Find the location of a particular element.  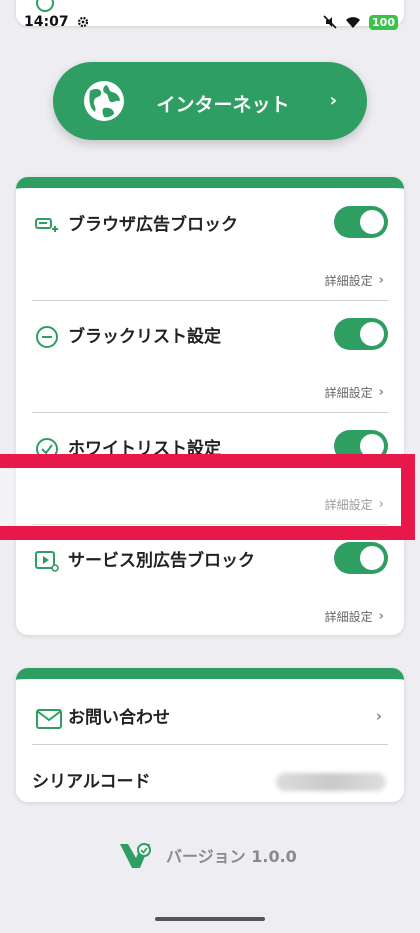

feature-title: ブラウザ広告ブロック is located at coordinates (153, 225).